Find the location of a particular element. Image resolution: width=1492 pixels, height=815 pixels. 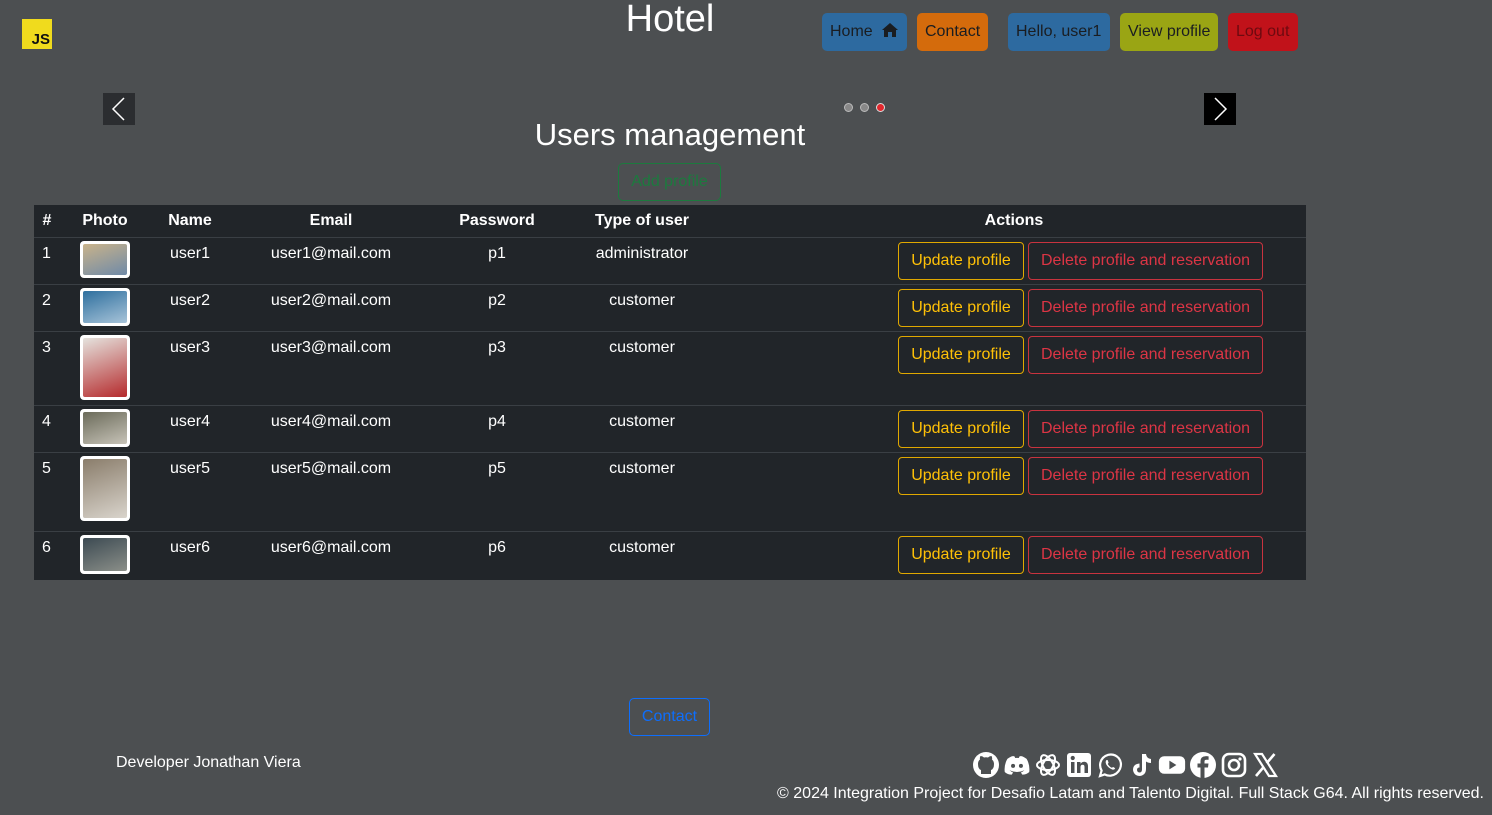

user-email: user6@mail.com is located at coordinates (331, 555).